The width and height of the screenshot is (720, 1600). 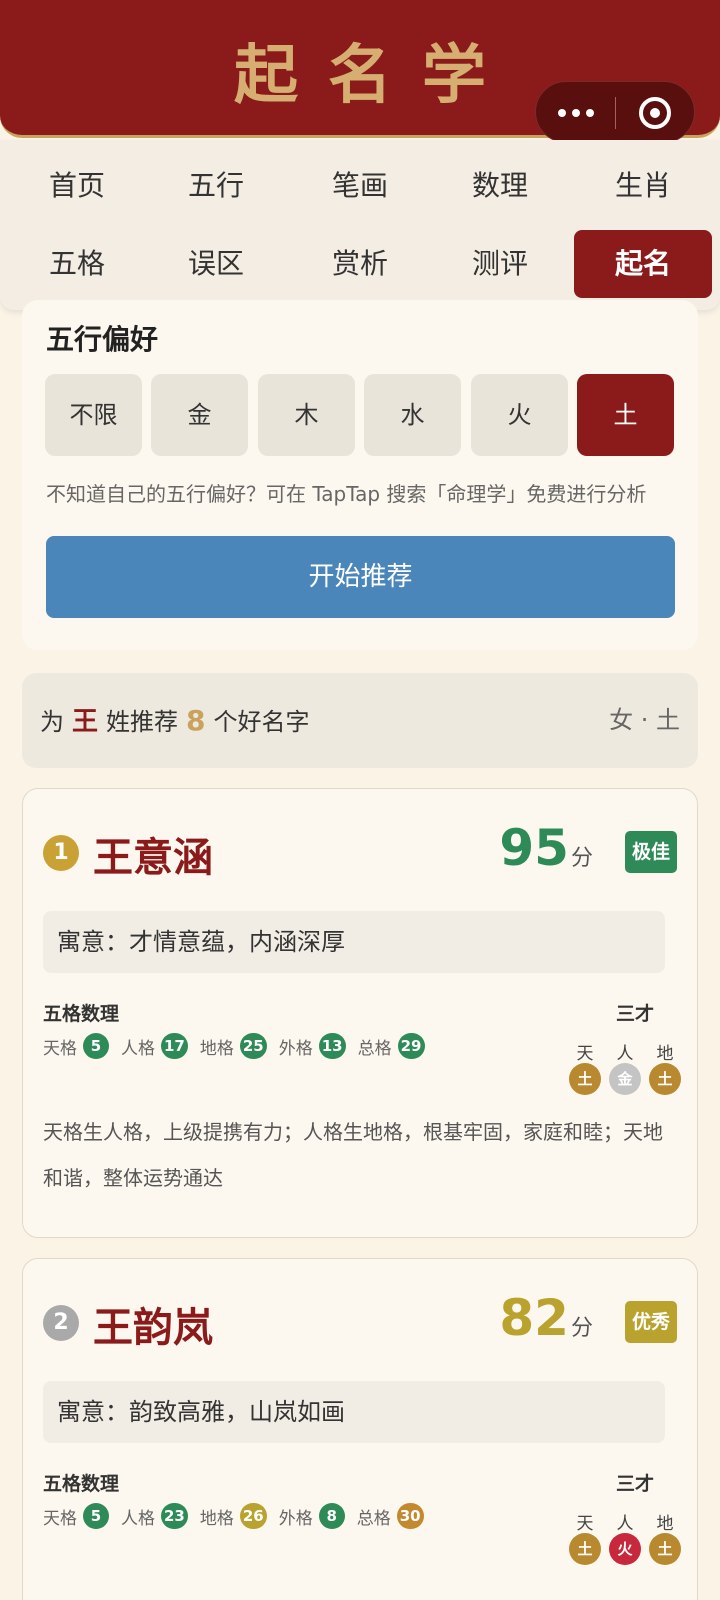 What do you see at coordinates (360, 577) in the screenshot?
I see `start-recommend-button: 开始推荐` at bounding box center [360, 577].